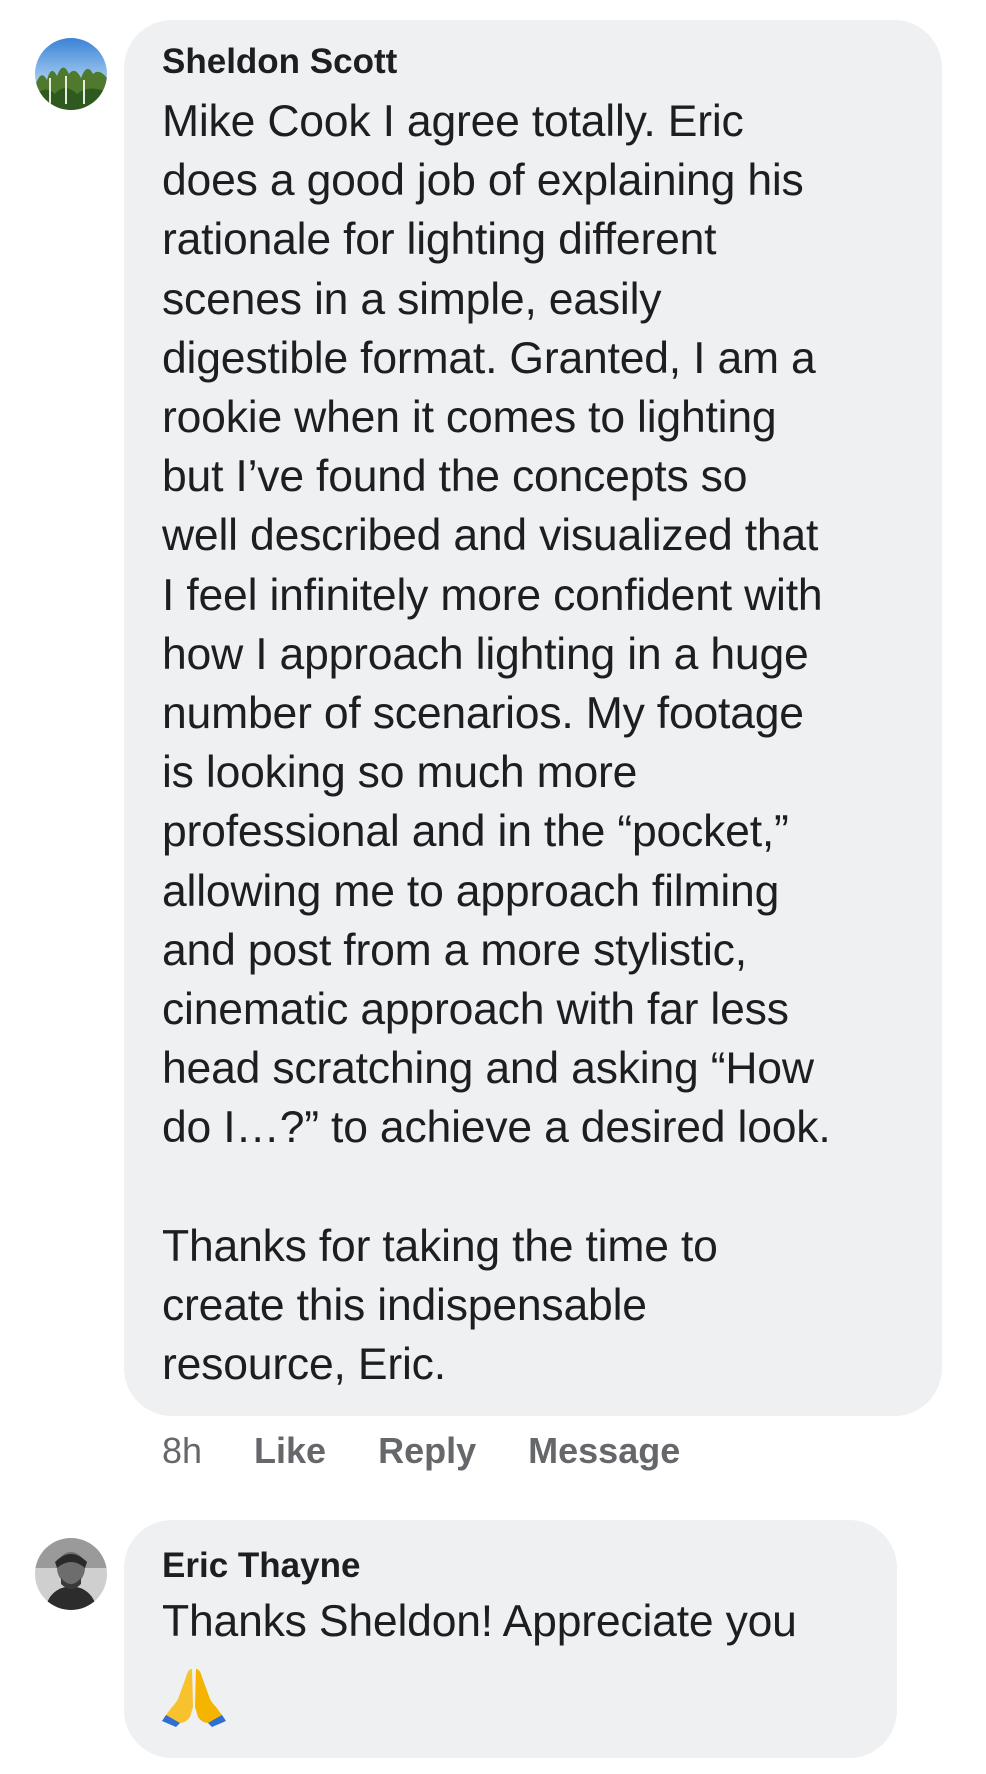 This screenshot has width=986, height=1774. Describe the element at coordinates (479, 1621) in the screenshot. I see `comment-text: Thanks Sheldon! Appreciate you` at that location.